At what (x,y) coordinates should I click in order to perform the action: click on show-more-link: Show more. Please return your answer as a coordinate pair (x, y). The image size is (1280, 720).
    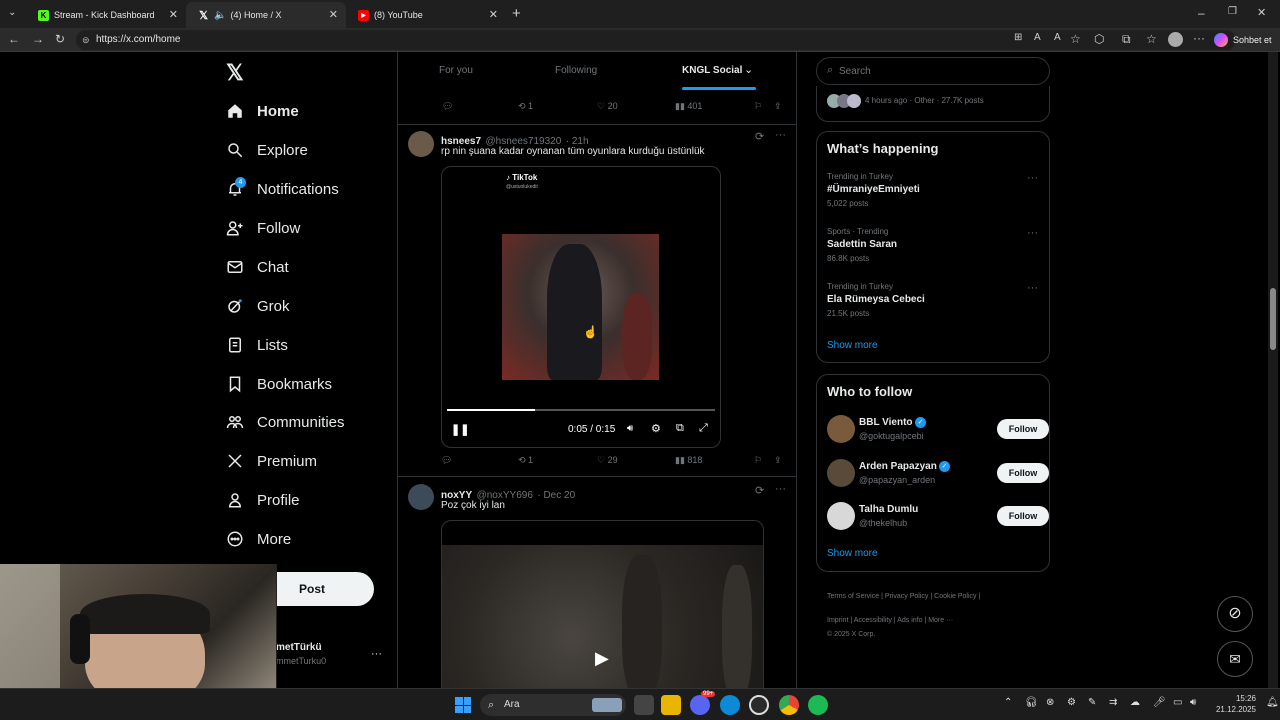
    Looking at the image, I should click on (852, 553).